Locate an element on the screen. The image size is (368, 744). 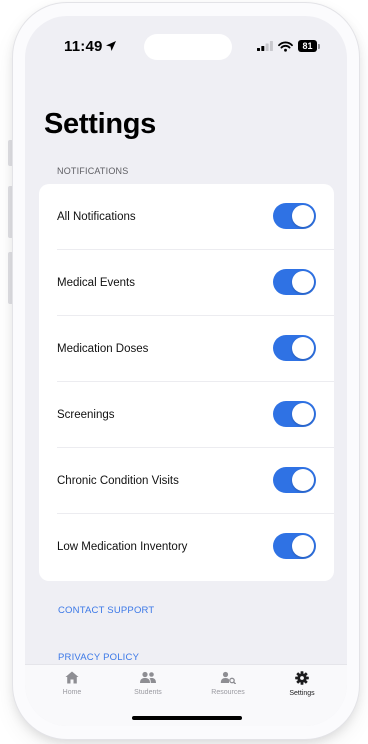
low-medication-inventory-toggle is located at coordinates (294, 546).